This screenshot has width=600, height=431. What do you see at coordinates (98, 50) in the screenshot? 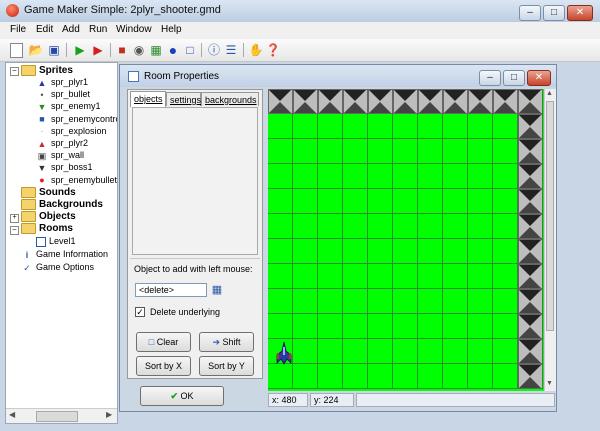
I see `run-debug-icon: ▶` at bounding box center [98, 50].